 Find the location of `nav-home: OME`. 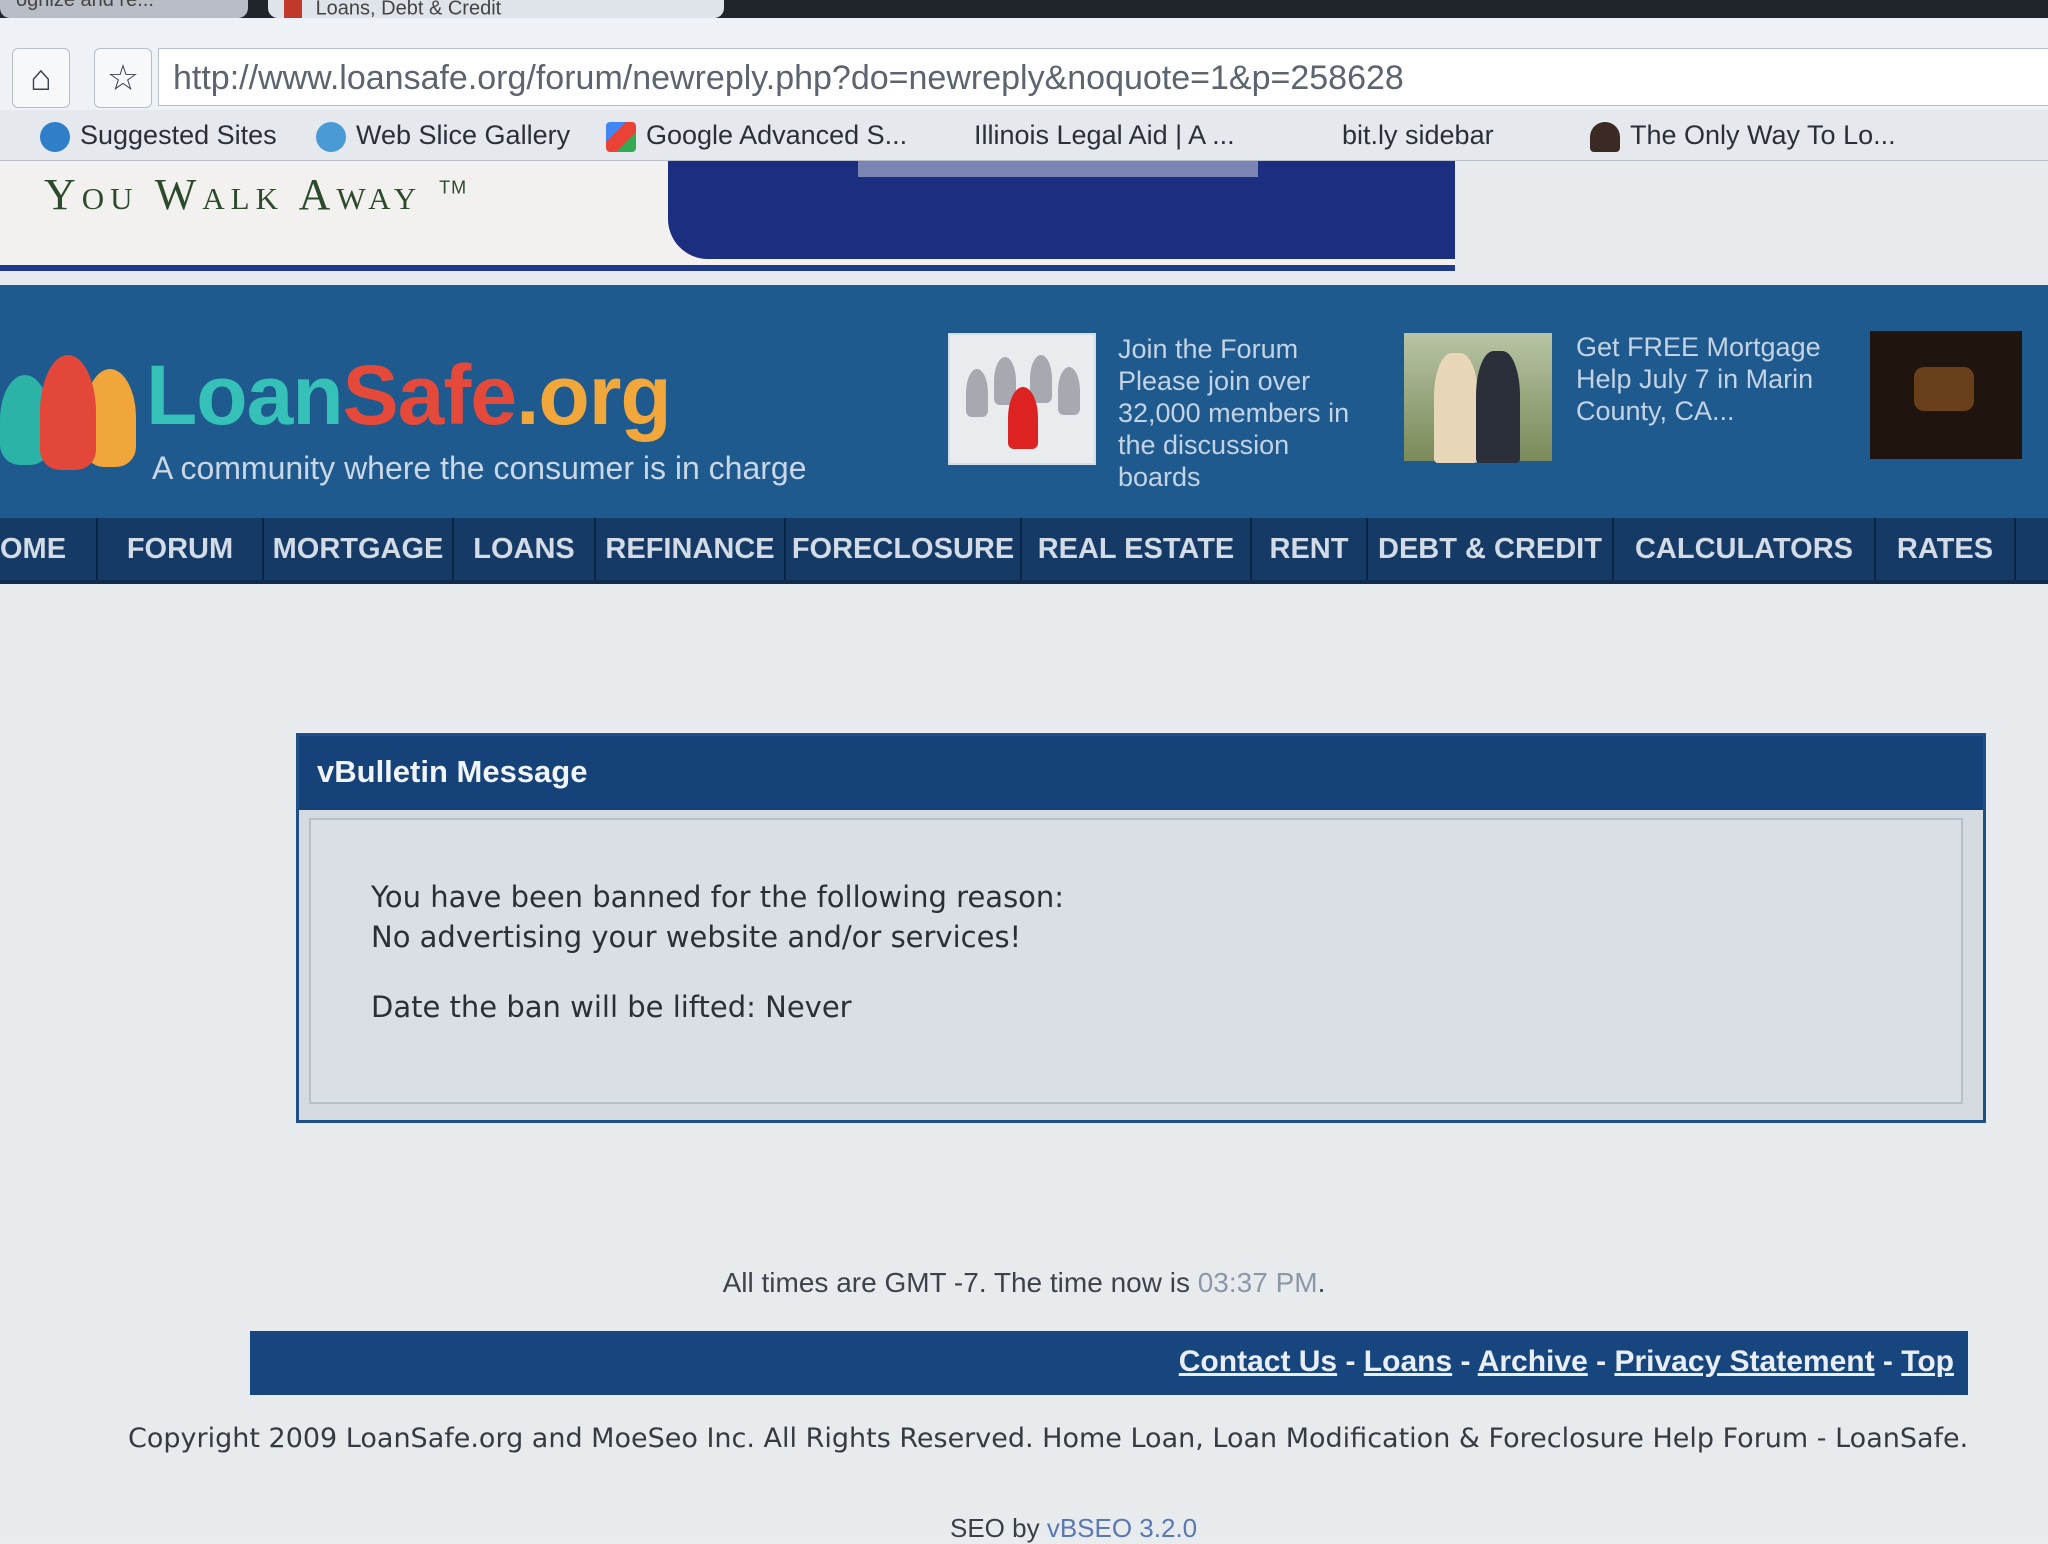

nav-home: OME is located at coordinates (49, 549).